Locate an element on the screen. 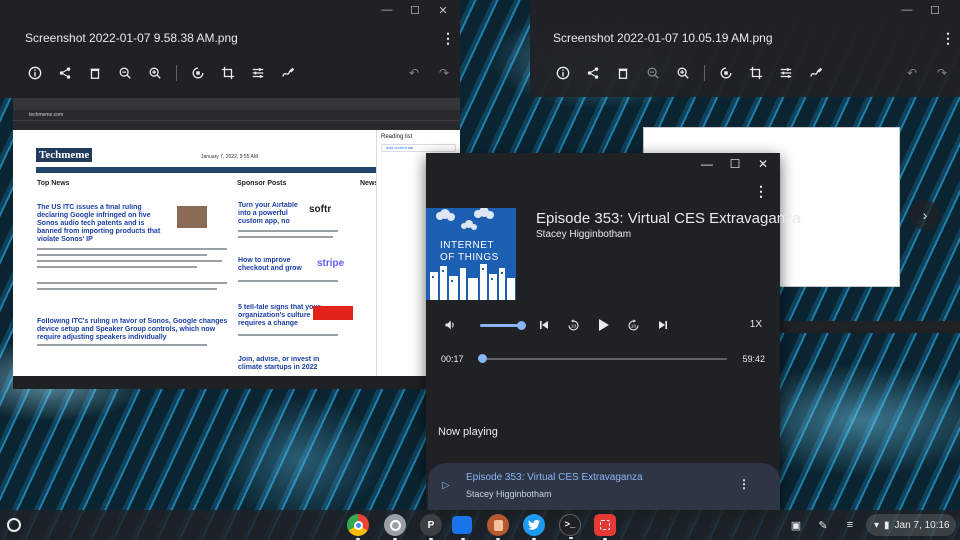 The height and width of the screenshot is (540, 960). play-icon is located at coordinates (603, 325).